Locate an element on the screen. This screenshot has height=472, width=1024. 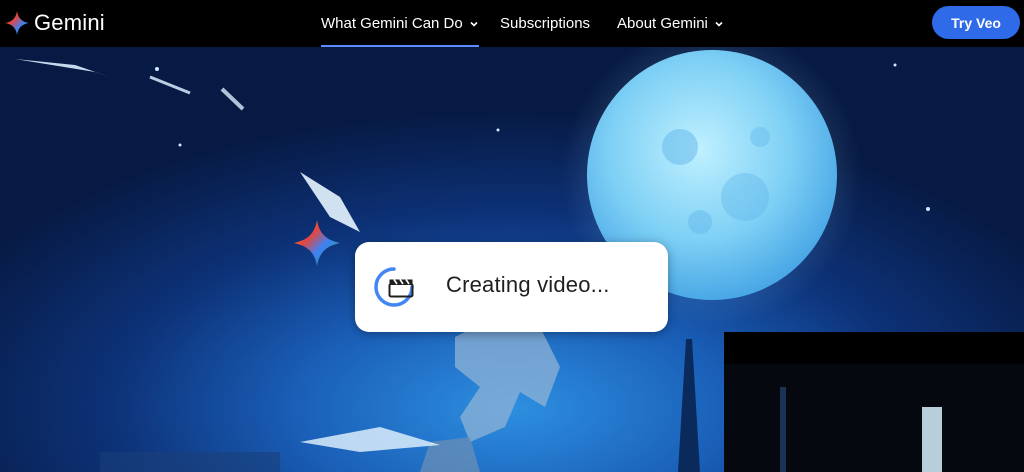
clapperboard-icon is located at coordinates (401, 288).